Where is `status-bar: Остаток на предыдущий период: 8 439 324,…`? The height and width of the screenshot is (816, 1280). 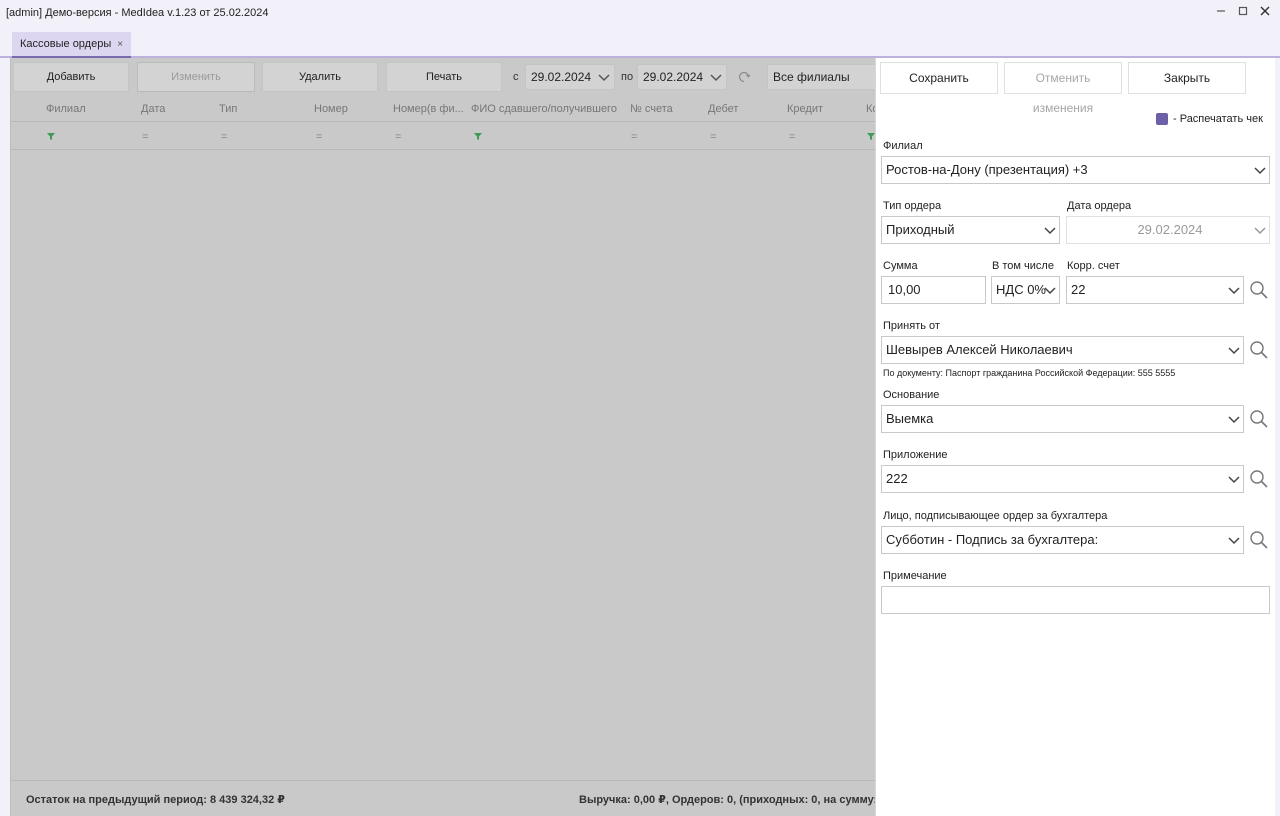
status-bar: Остаток на предыдущий период: 8 439 324,… is located at coordinates (444, 798).